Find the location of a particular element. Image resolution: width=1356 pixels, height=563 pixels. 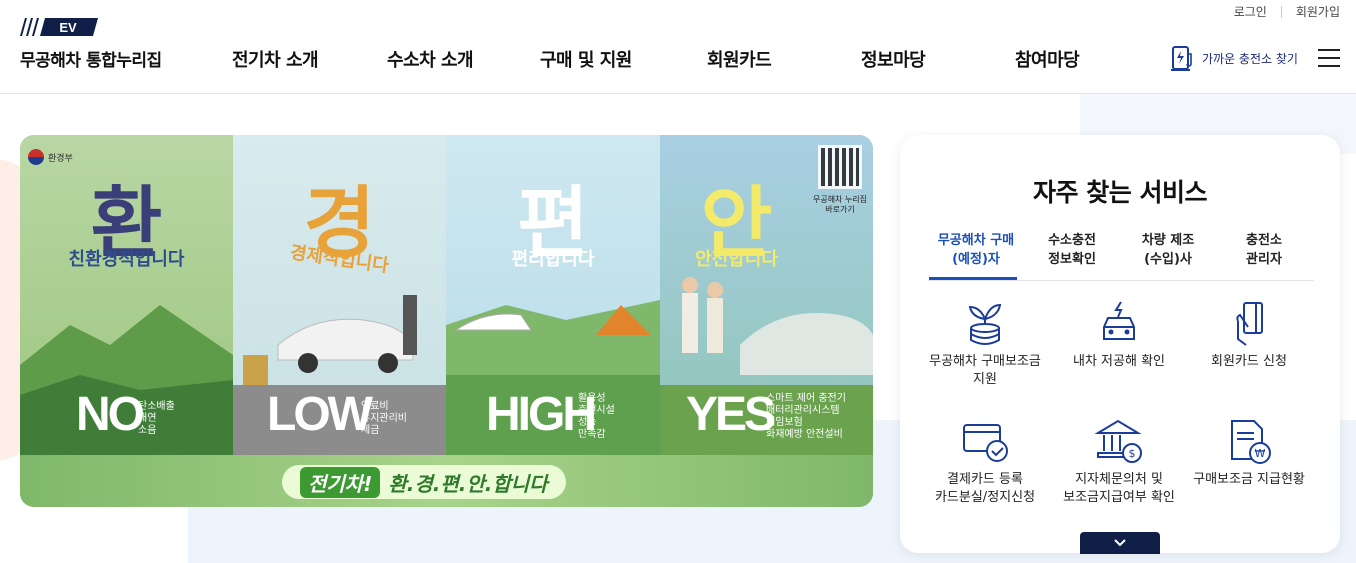

nav-hydrogen-intro: 수소차 소개 is located at coordinates (430, 59).